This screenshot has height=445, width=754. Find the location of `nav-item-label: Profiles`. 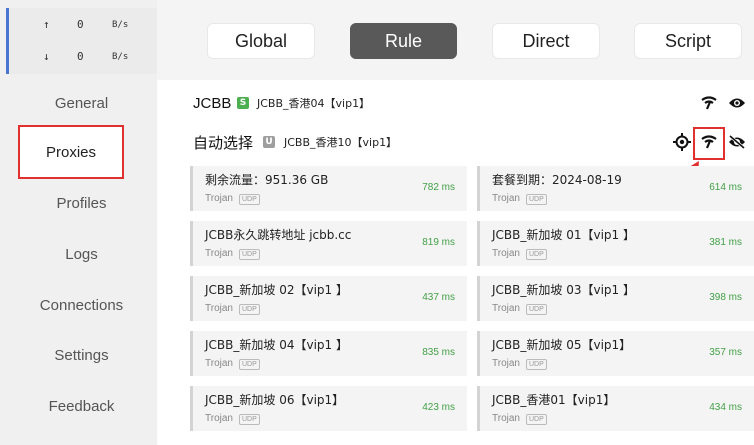

nav-item-label: Profiles is located at coordinates (81, 203).